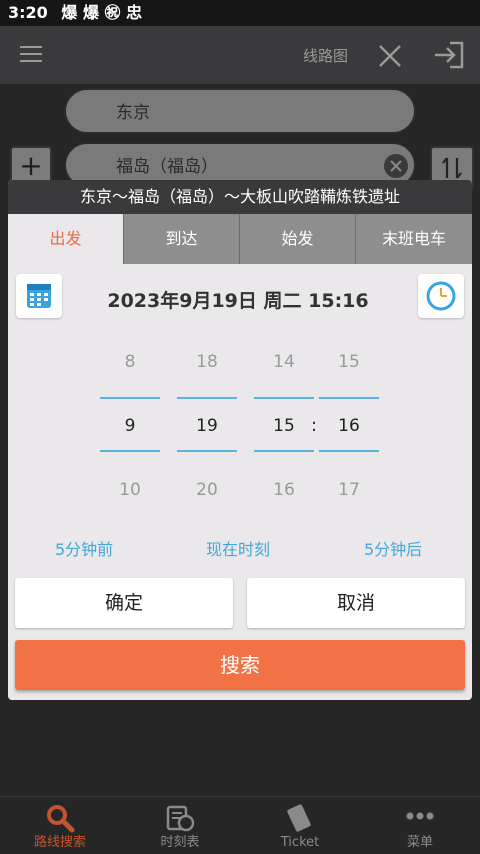 The width and height of the screenshot is (480, 854). I want to click on month-next: 10, so click(130, 490).